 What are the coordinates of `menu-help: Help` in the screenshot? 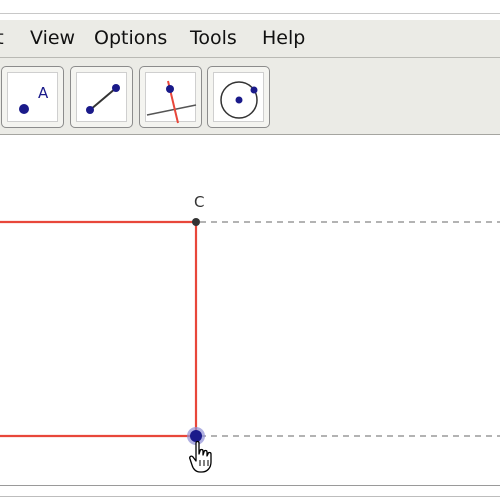 It's located at (283, 38).